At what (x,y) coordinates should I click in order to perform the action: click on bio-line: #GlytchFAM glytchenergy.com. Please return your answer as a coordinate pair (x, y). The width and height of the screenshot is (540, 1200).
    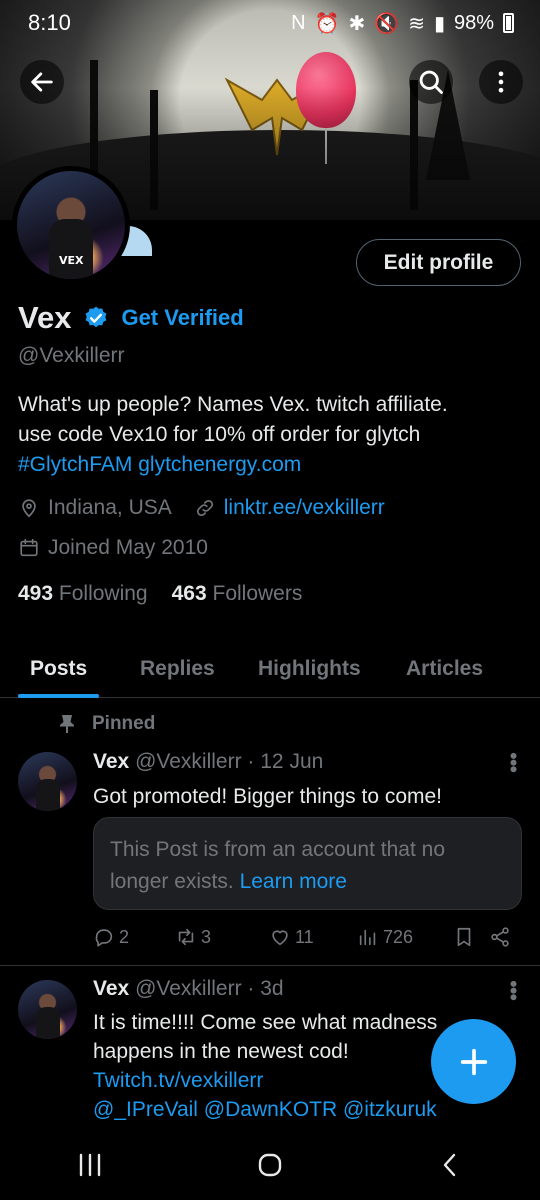
    Looking at the image, I should click on (273, 465).